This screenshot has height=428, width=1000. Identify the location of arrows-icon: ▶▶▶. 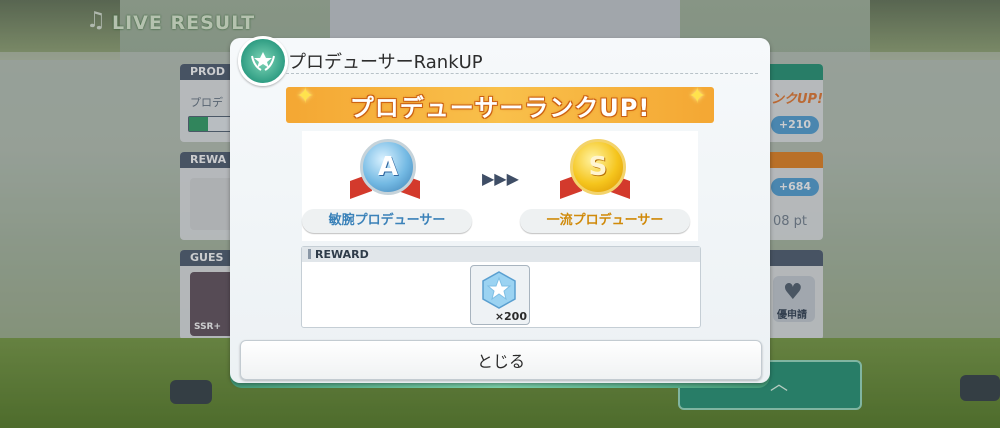
(500, 178).